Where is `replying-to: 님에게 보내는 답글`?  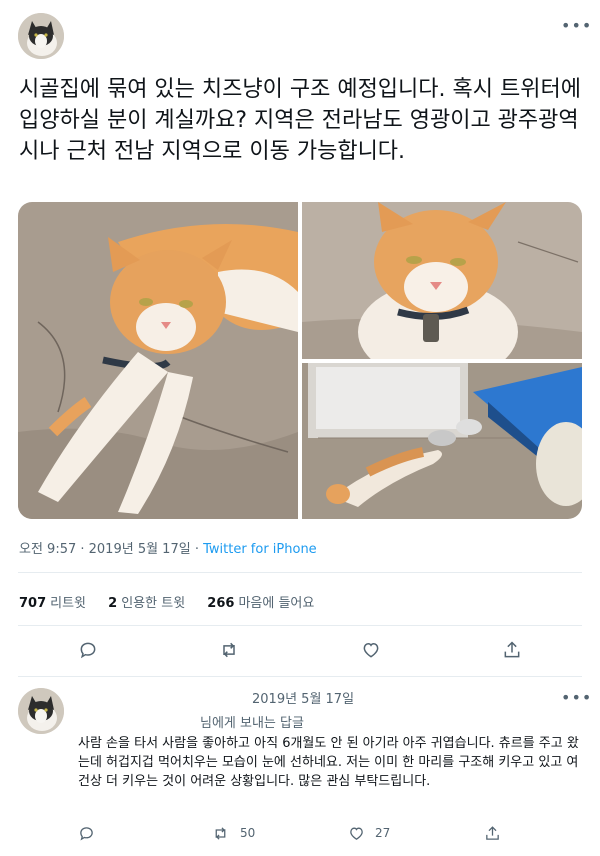 replying-to: 님에게 보내는 답글 is located at coordinates (252, 723).